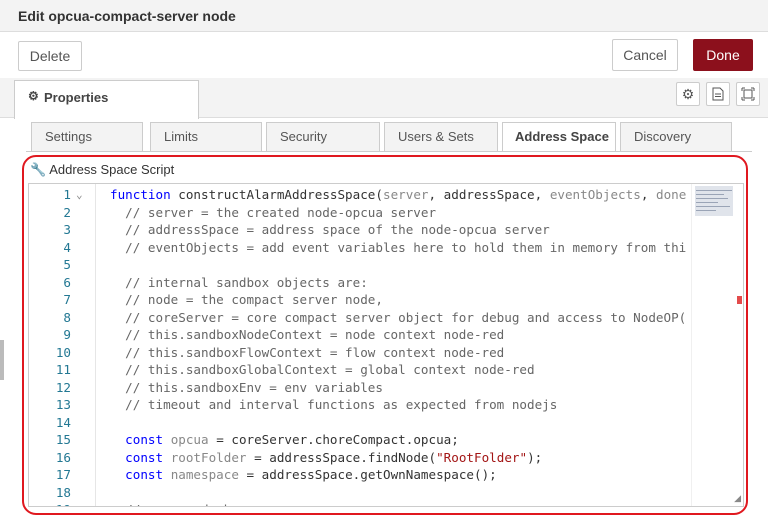 The image size is (768, 519). I want to click on tab-label: Limits, so click(181, 136).